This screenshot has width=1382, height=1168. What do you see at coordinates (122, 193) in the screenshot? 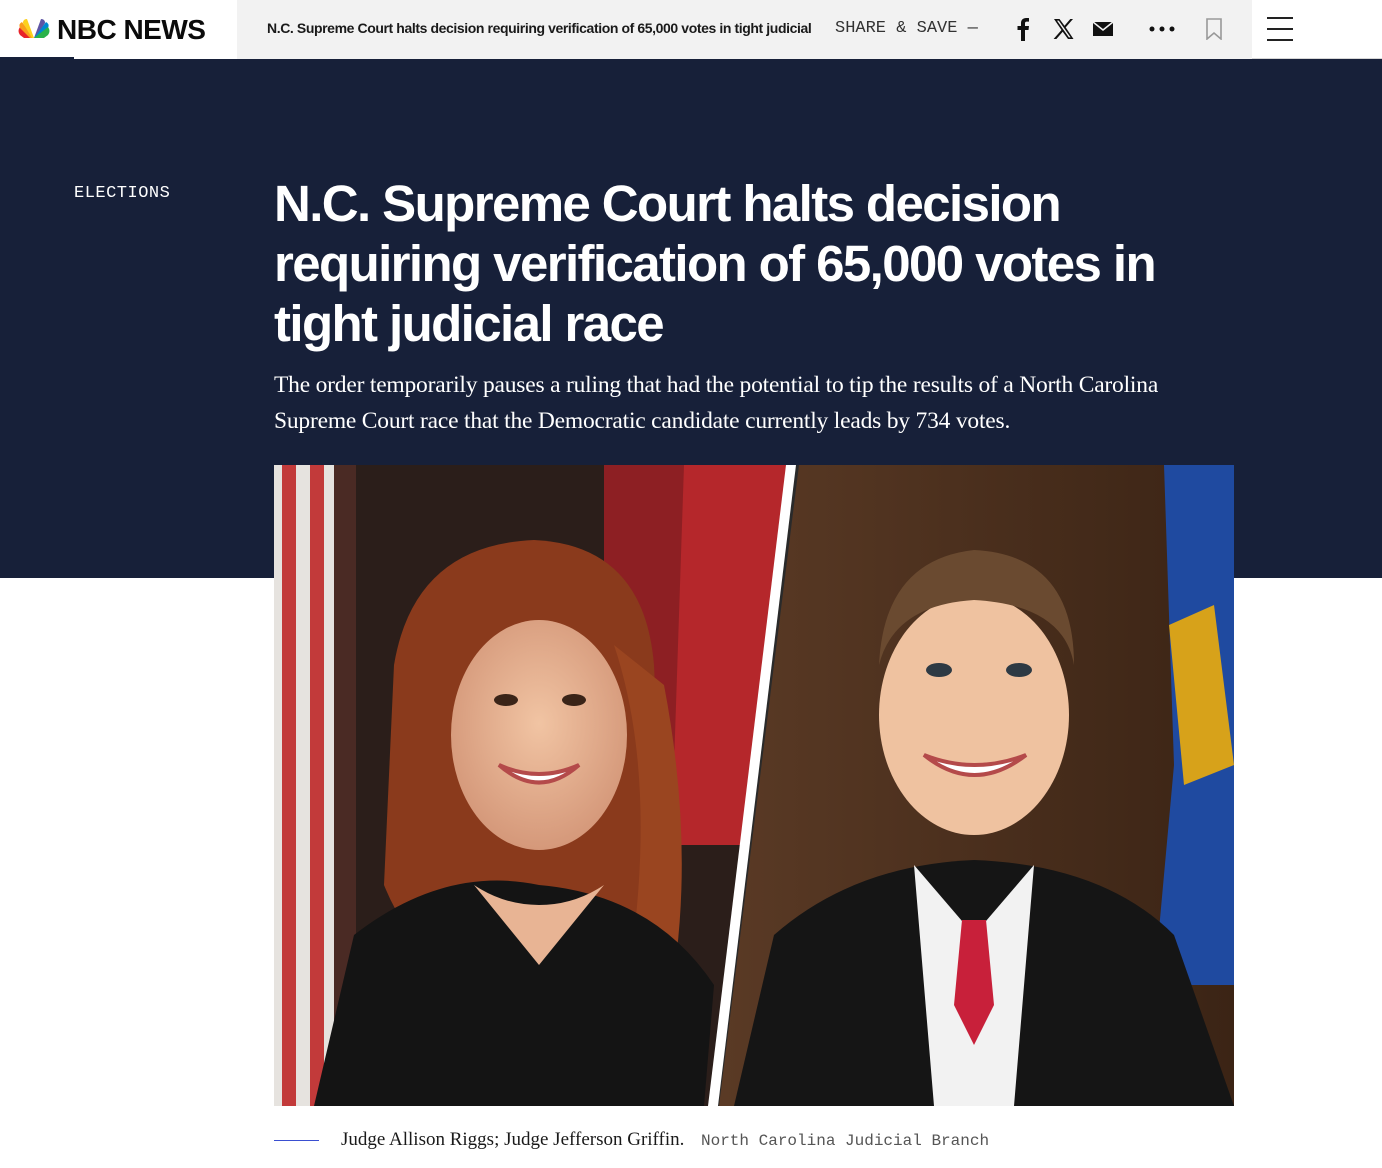
I see `section-label: ELECTIONS` at bounding box center [122, 193].